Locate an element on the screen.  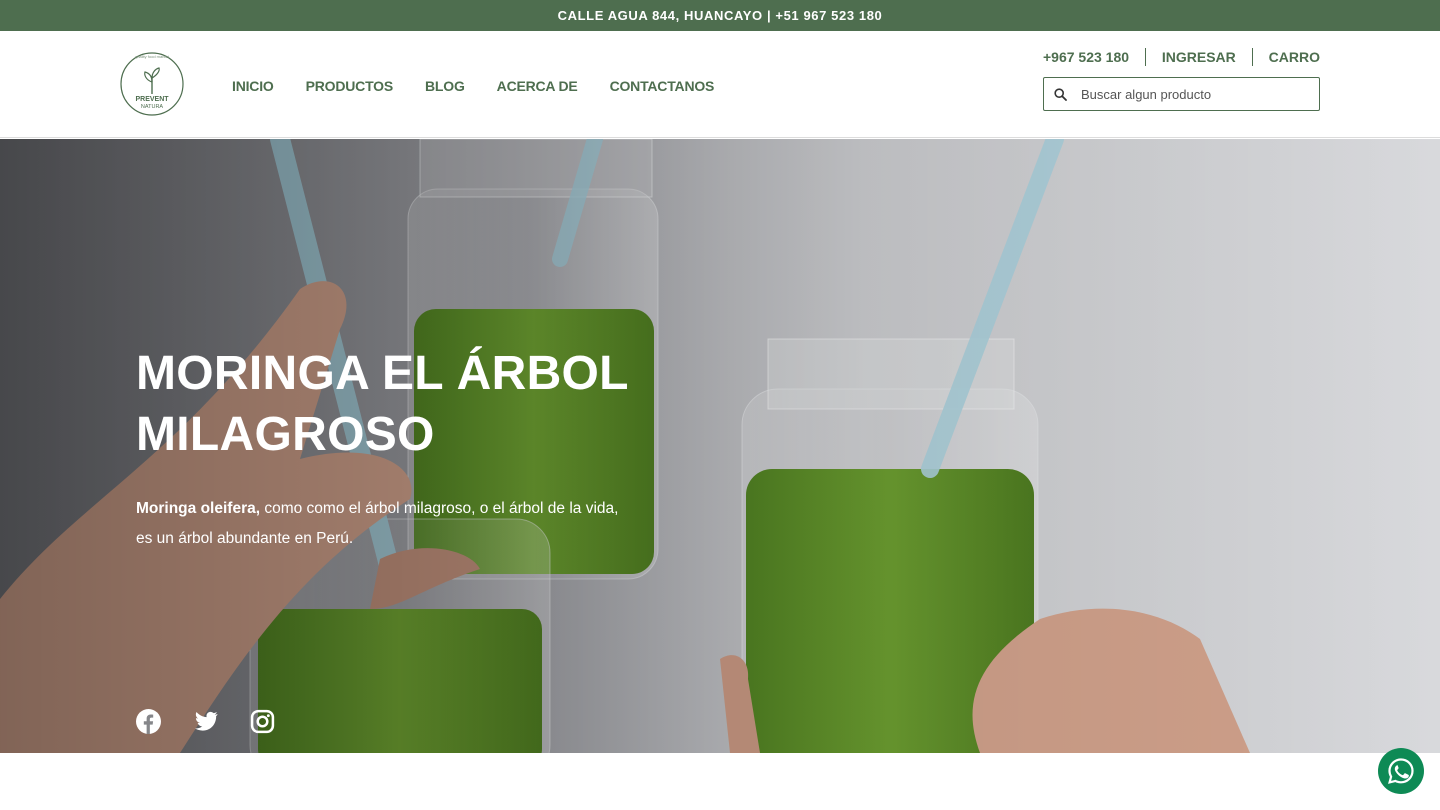
instagram-icon is located at coordinates (262, 721).